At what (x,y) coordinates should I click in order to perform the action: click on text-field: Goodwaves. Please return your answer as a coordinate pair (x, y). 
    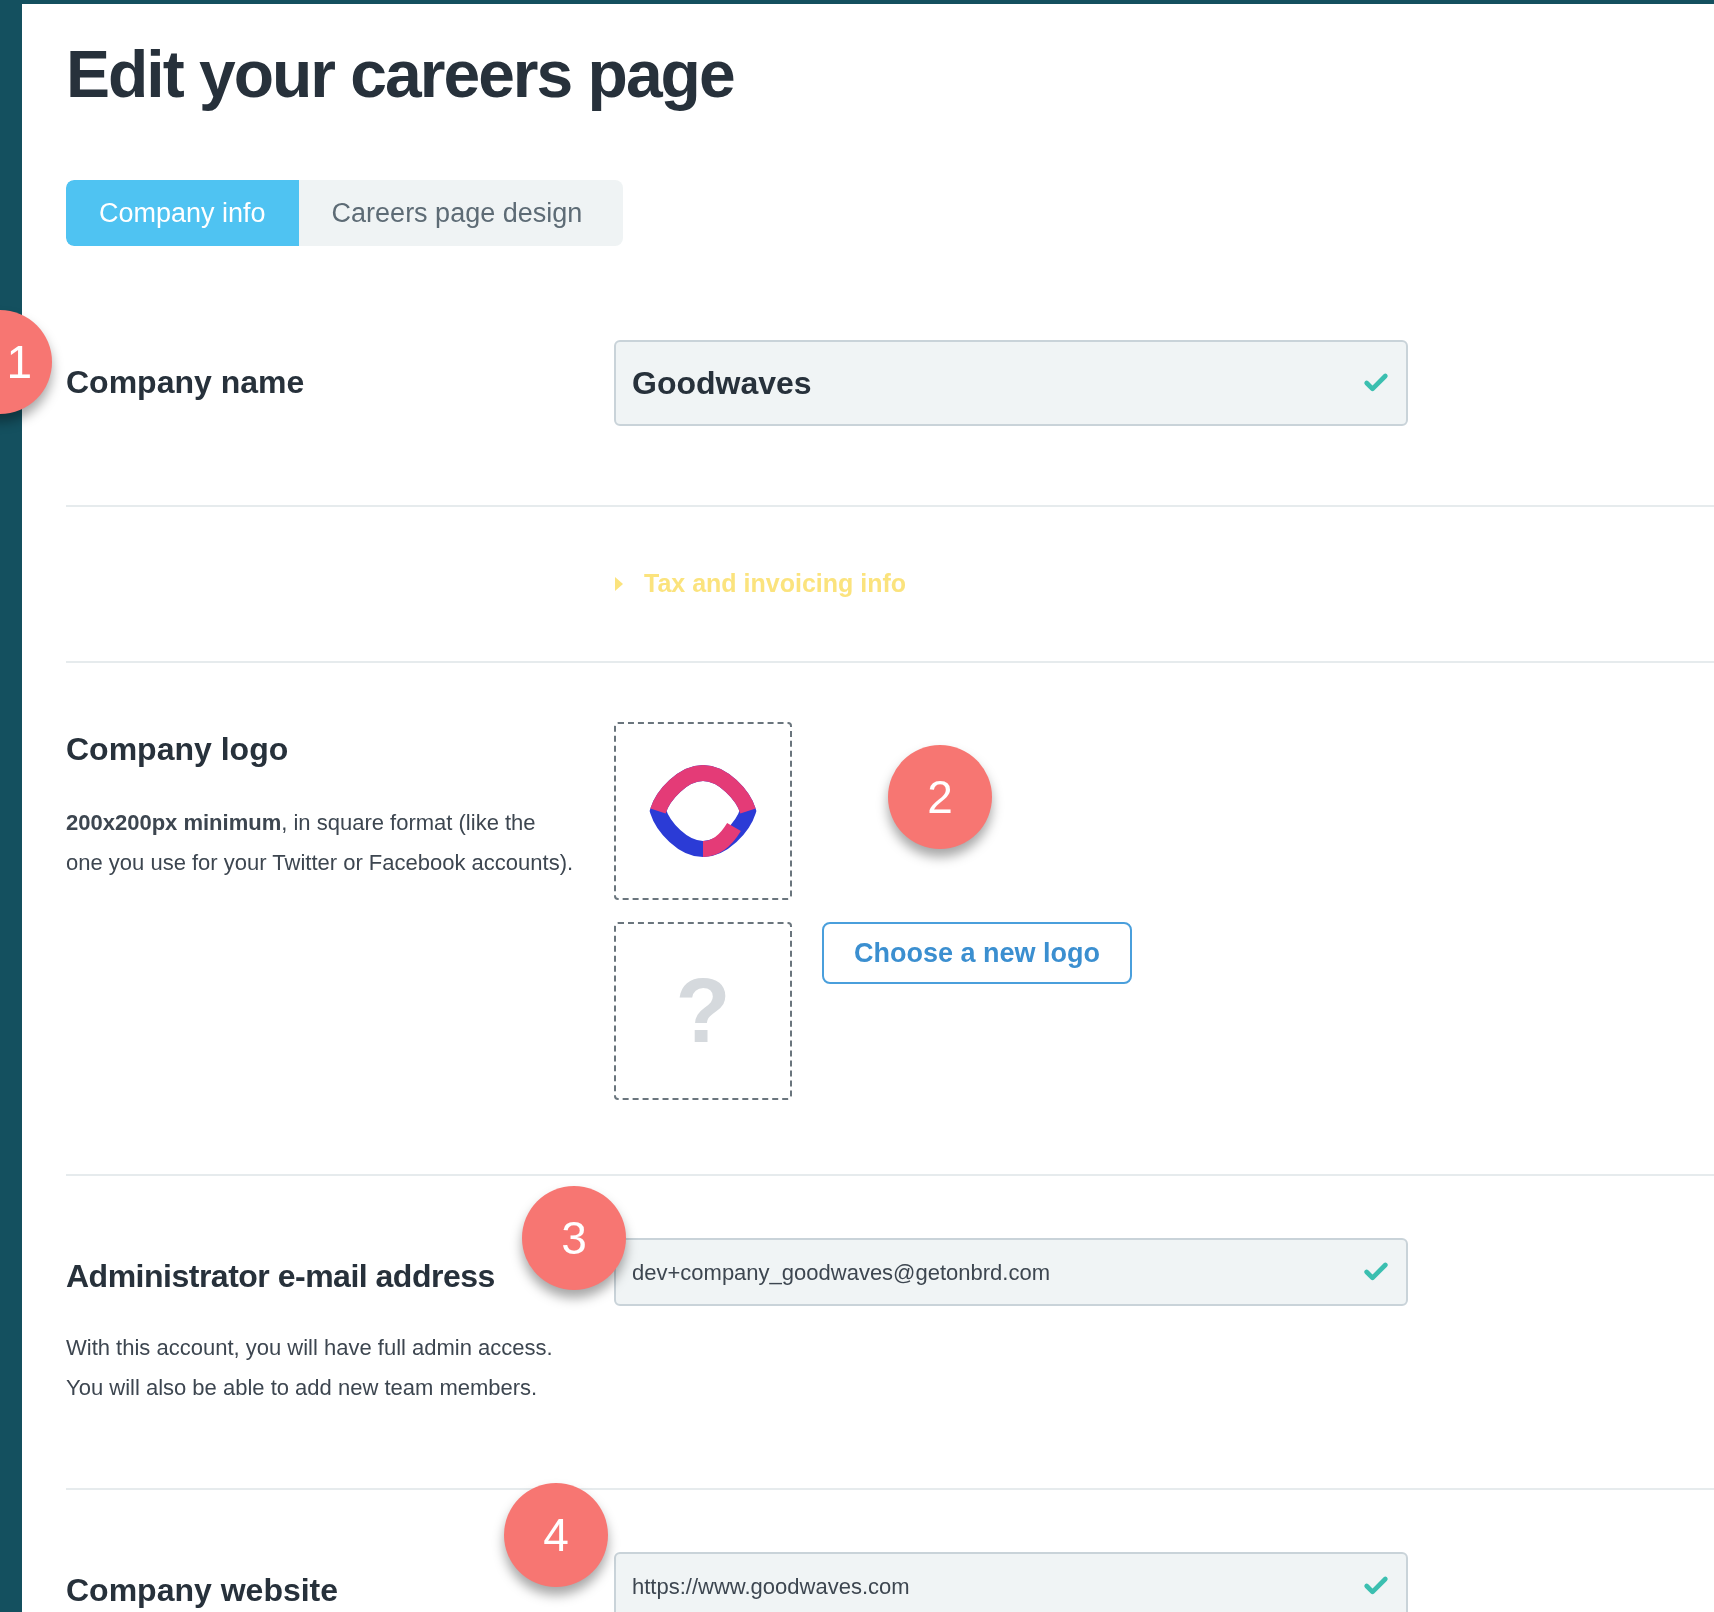
    Looking at the image, I should click on (1011, 383).